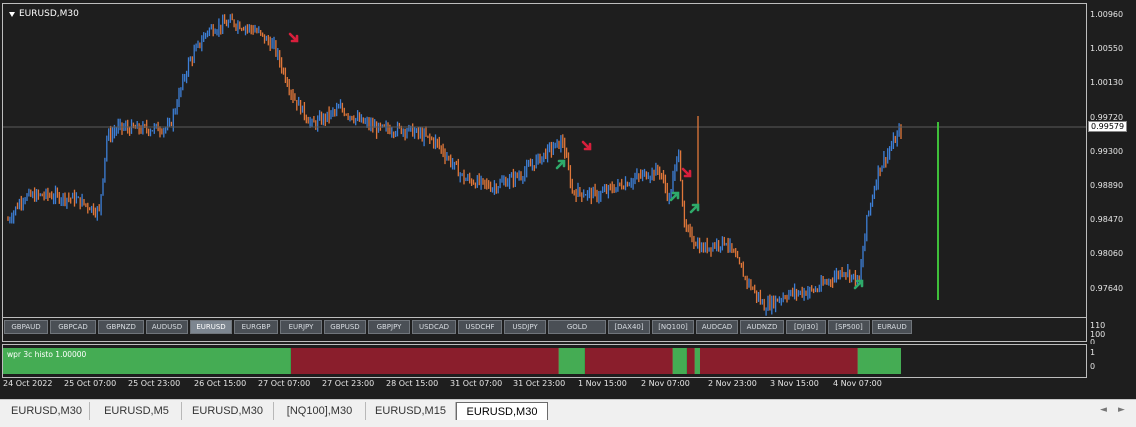 The image size is (1136, 427). I want to click on indicator-scale-1: 1, so click(1093, 352).